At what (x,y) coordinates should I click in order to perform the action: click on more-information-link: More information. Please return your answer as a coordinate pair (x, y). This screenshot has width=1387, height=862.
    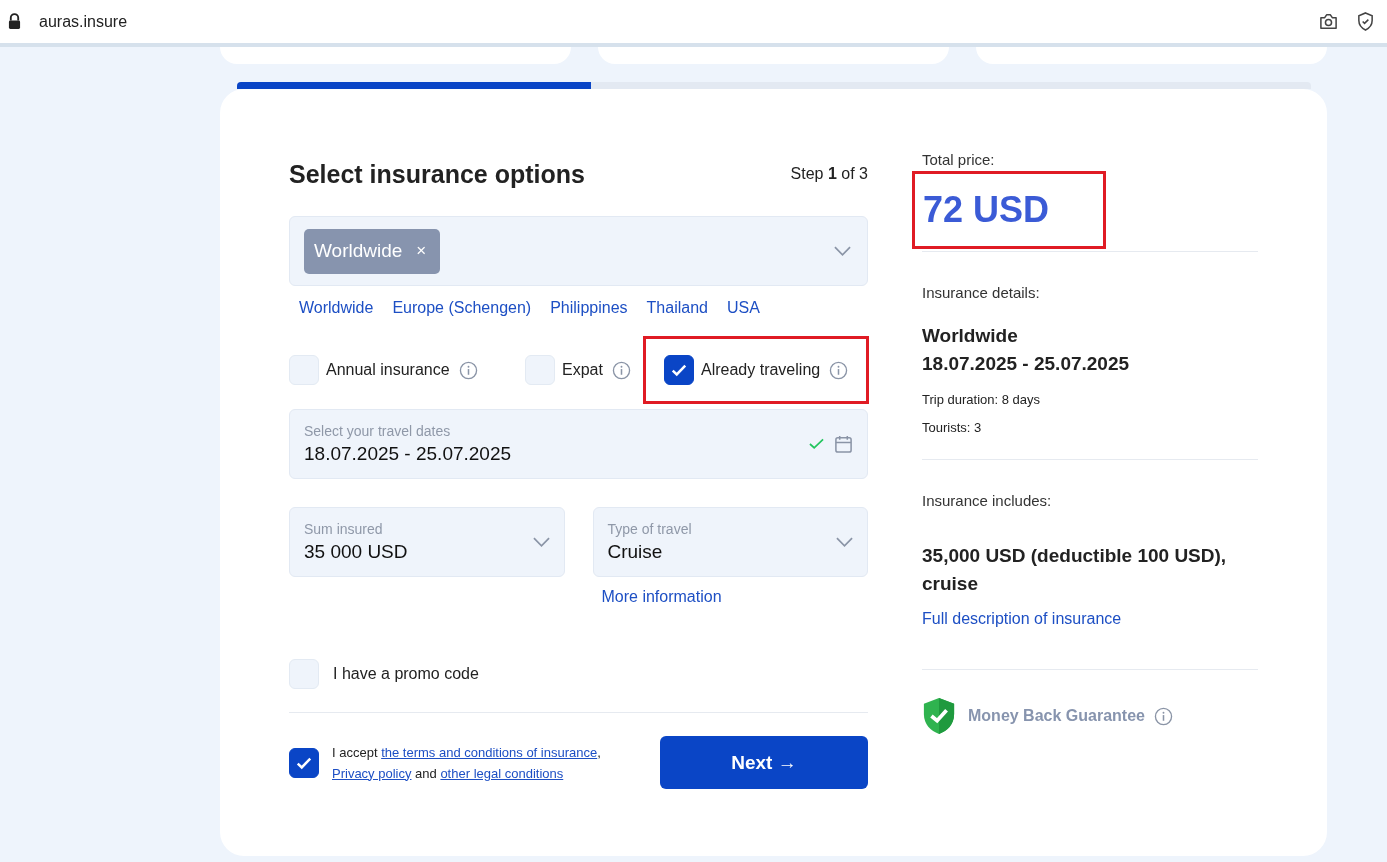
    Looking at the image, I should click on (730, 597).